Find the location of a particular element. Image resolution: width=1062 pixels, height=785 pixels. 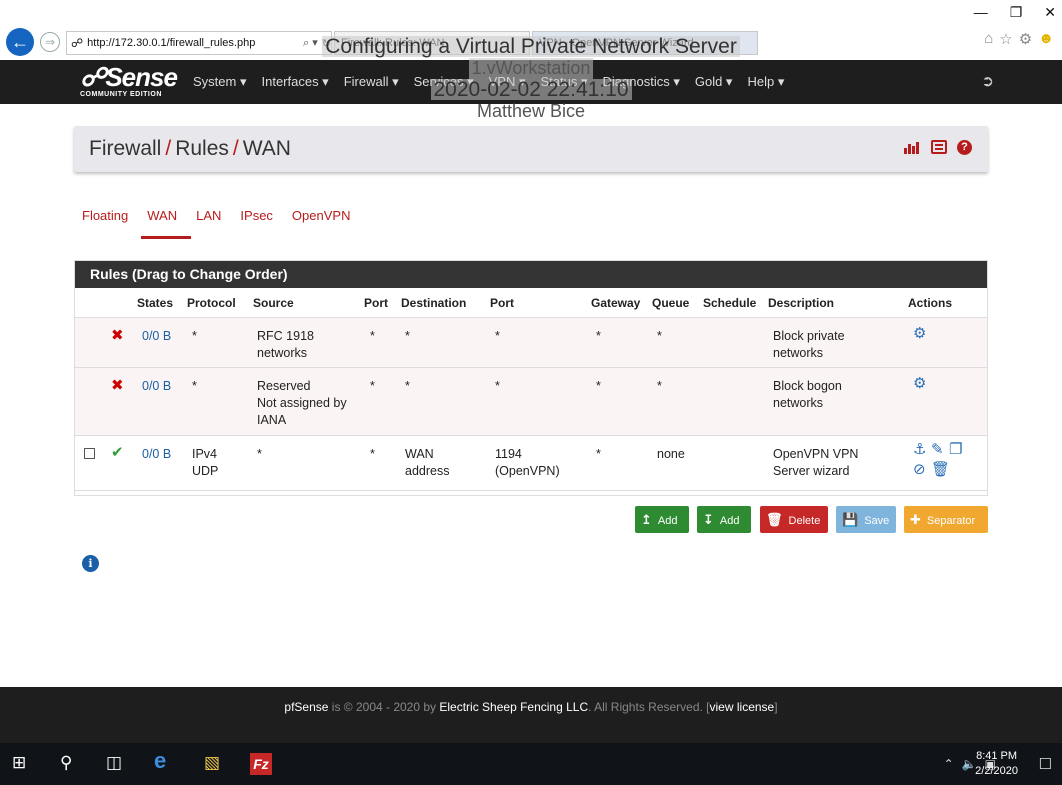

menu-gold: Gold ▾ is located at coordinates (714, 82).